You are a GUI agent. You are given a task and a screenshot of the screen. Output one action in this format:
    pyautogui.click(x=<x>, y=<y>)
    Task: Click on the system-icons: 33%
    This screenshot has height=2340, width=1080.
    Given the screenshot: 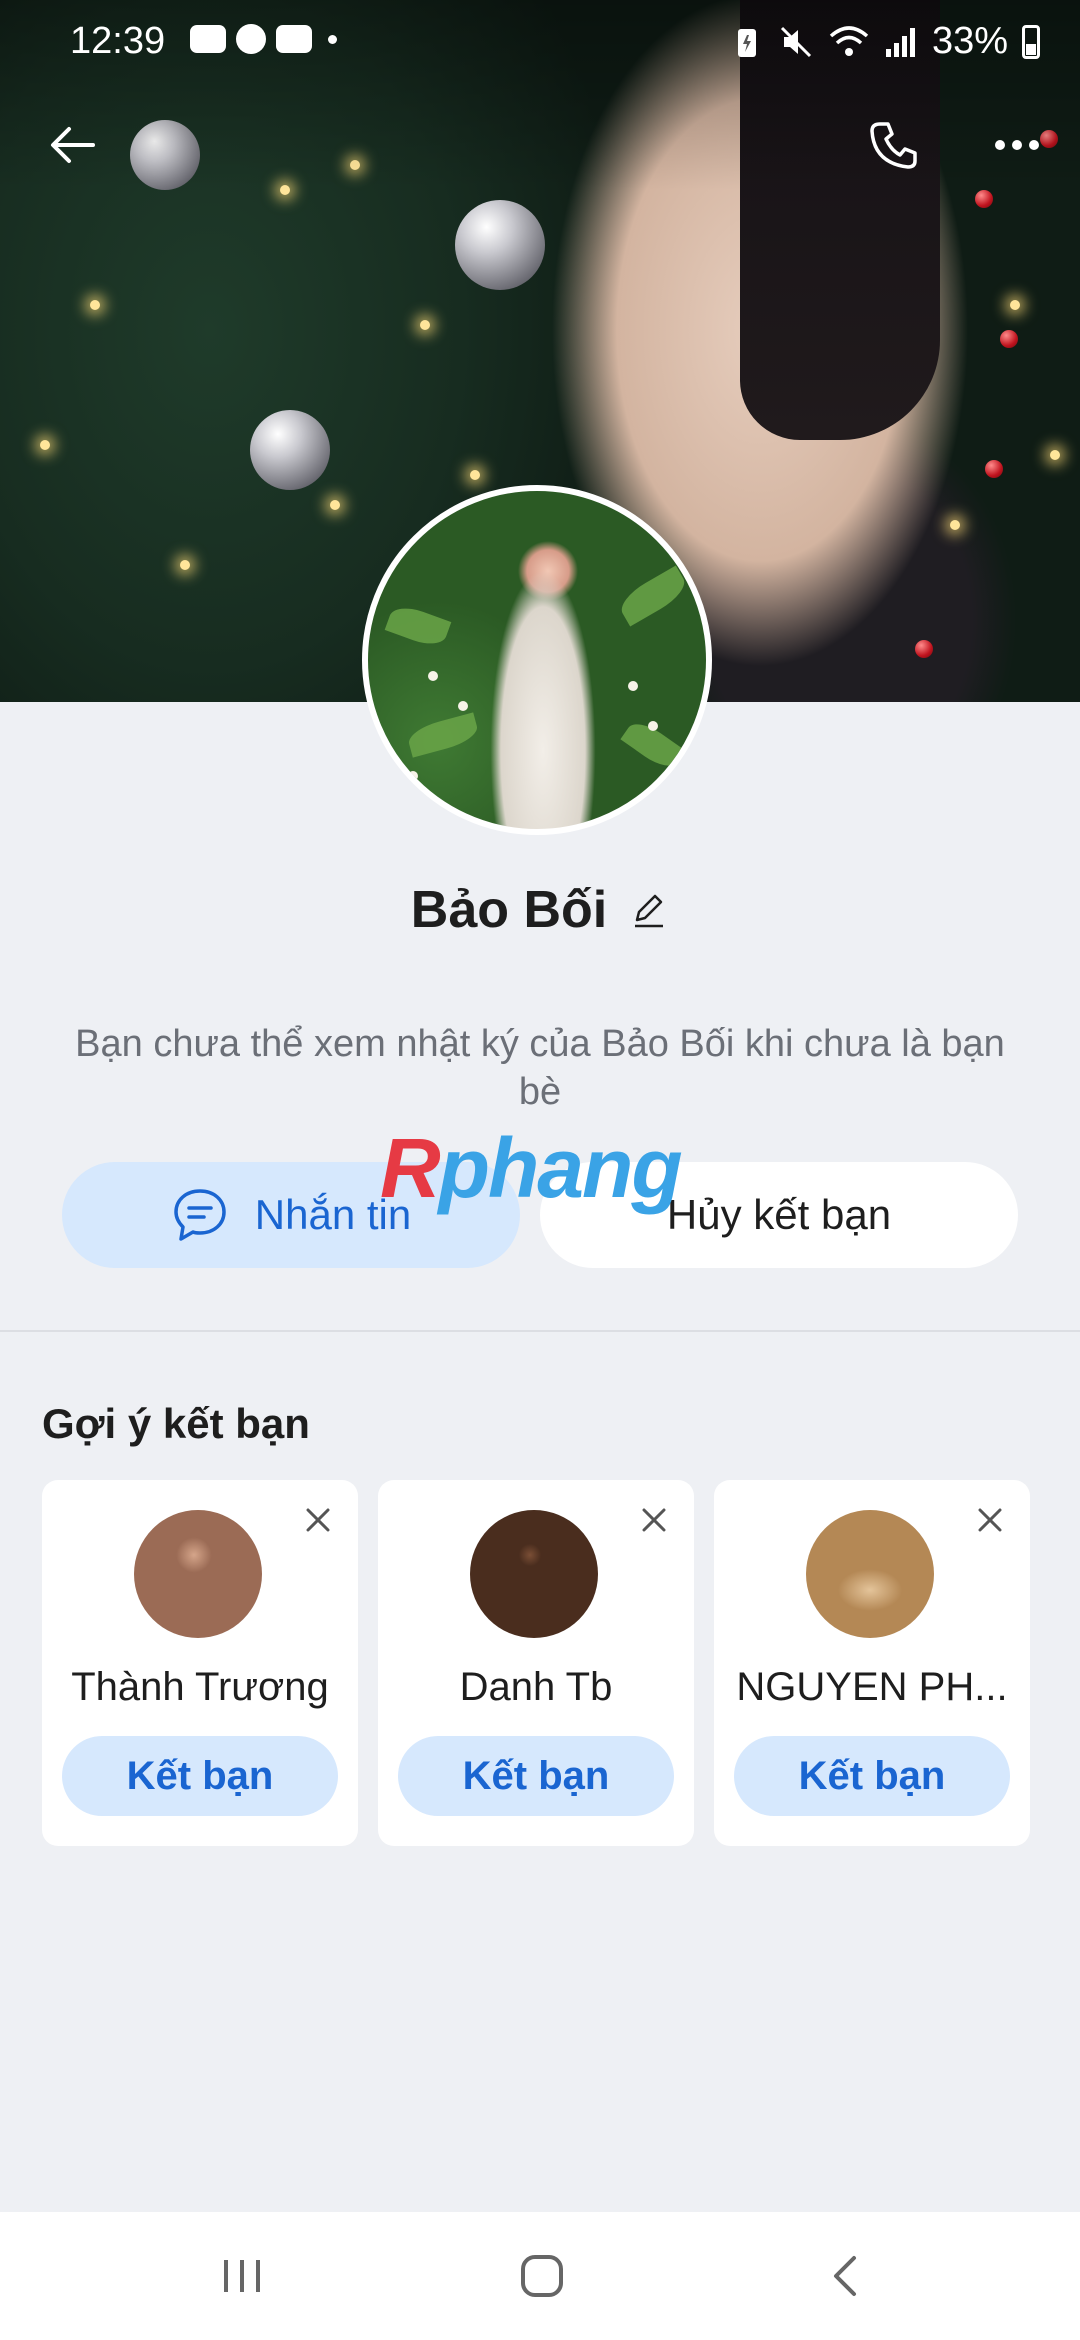 What is the action you would take?
    pyautogui.click(x=885, y=41)
    